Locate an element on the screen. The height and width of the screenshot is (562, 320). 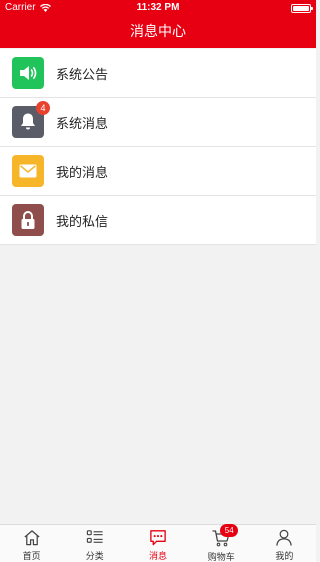
status-bar: Carrier 11:32 PM is located at coordinates (158, 8).